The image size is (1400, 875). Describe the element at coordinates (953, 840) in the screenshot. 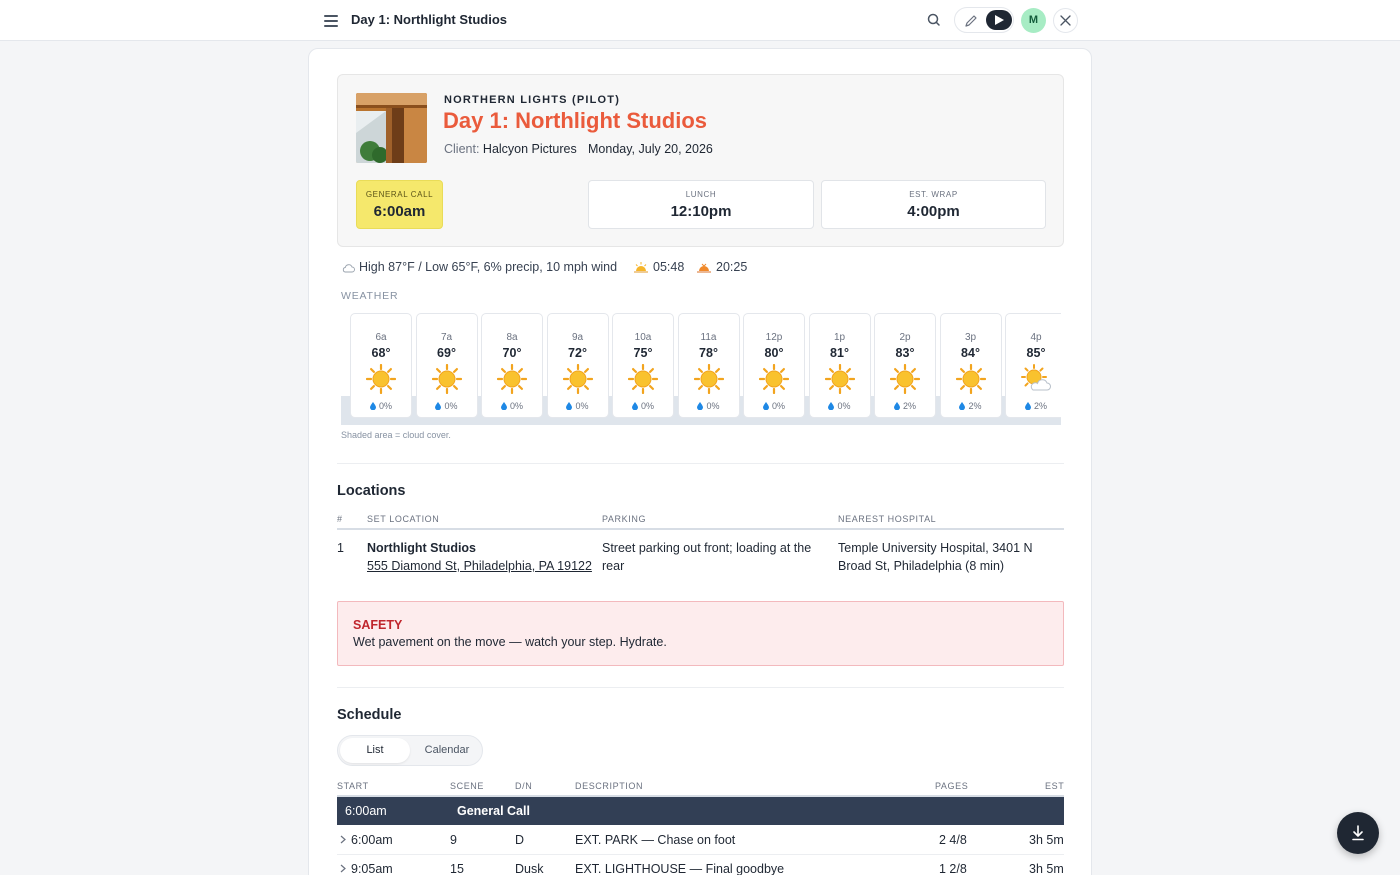

I see `row-pages: 2 4/8` at that location.